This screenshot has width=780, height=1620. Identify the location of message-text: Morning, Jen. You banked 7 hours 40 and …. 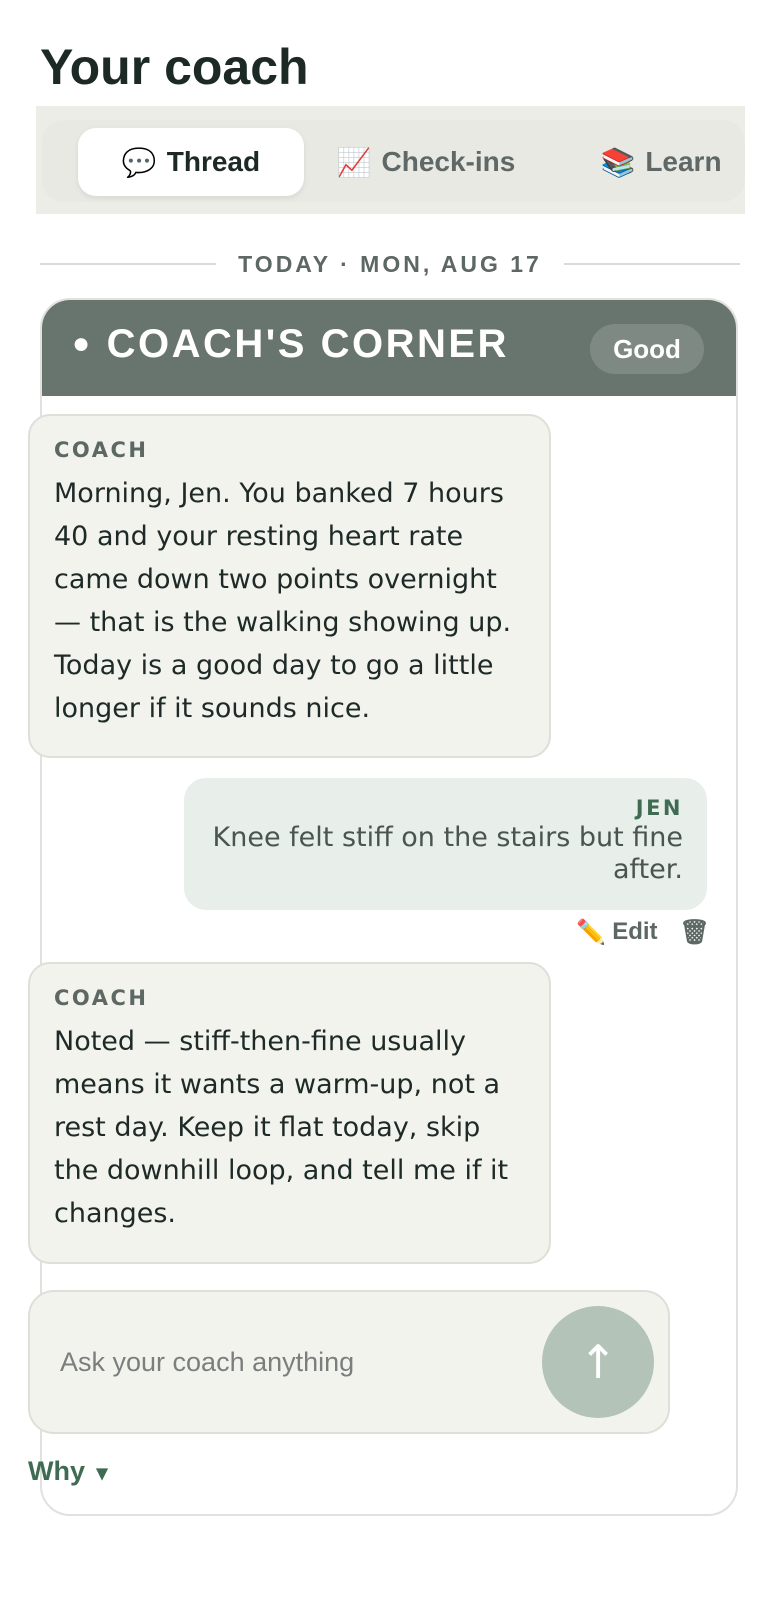
(283, 601).